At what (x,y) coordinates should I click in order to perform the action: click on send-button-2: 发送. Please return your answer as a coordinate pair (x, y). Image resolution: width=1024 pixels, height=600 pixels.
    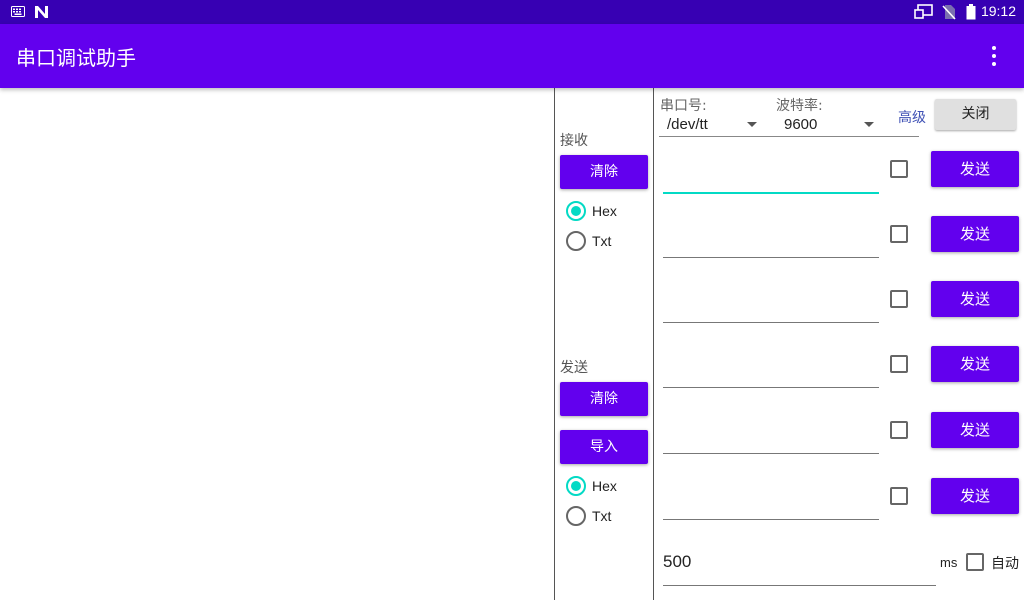
    Looking at the image, I should click on (975, 234).